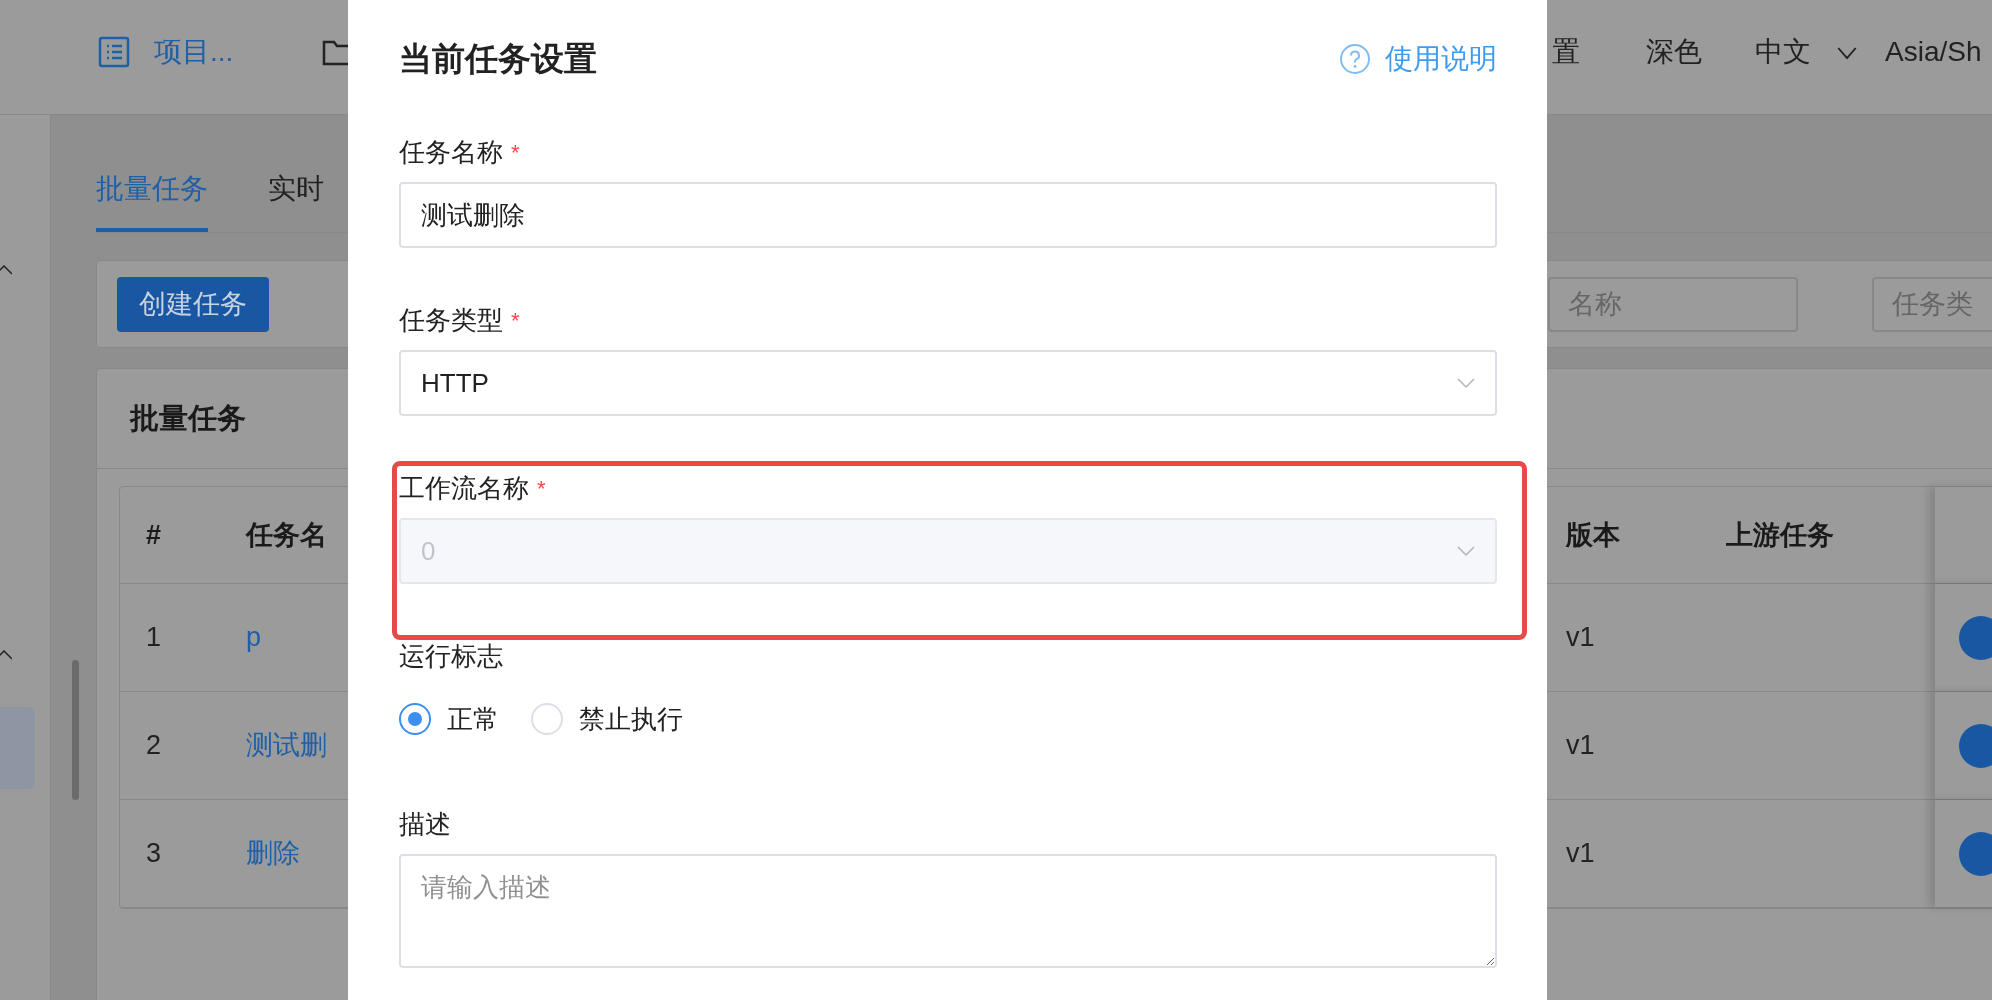 The image size is (1992, 1000). I want to click on theme-toggle: 深色, so click(1674, 52).